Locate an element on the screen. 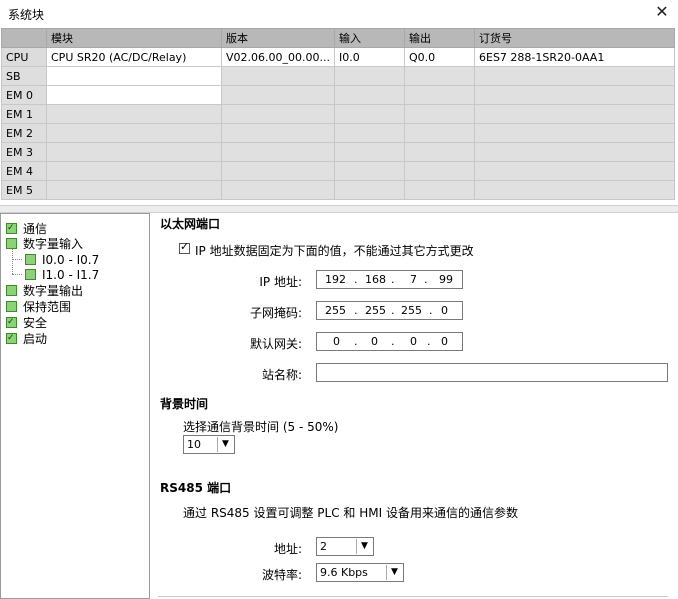 Image resolution: width=678 pixels, height=599 pixels. window-title: 系统块 is located at coordinates (26, 15).